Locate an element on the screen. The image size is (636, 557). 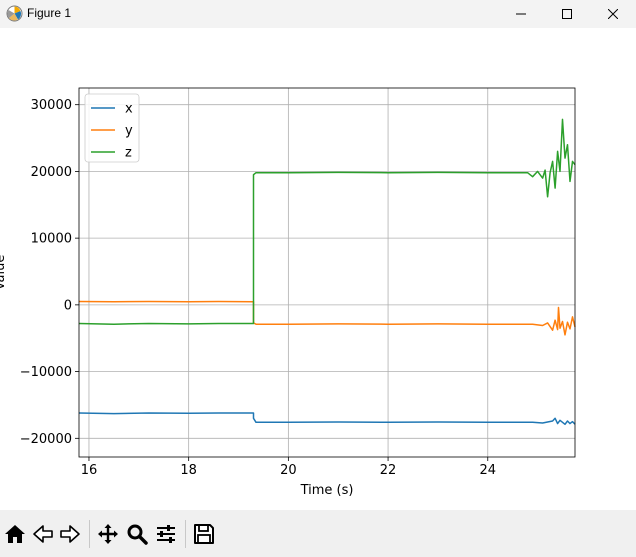
maximize-icon is located at coordinates (567, 14).